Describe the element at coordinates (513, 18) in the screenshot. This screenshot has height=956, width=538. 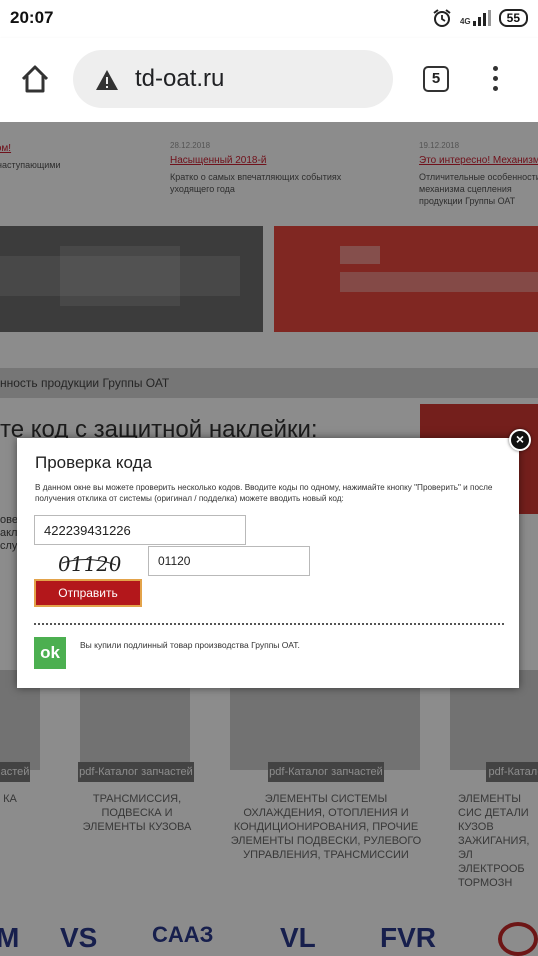
I see `battery-icon: 55` at that location.